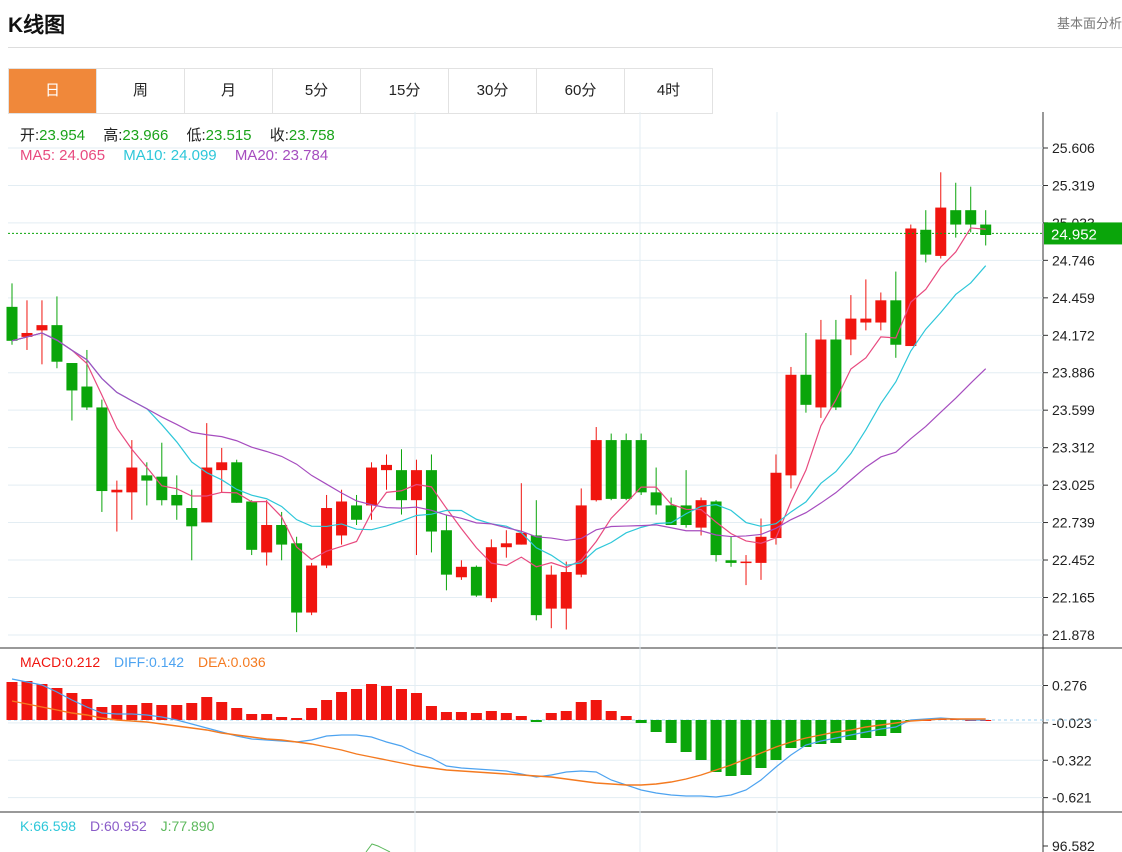  What do you see at coordinates (170, 155) in the screenshot?
I see `ma10-value: MA10: 24.099` at bounding box center [170, 155].